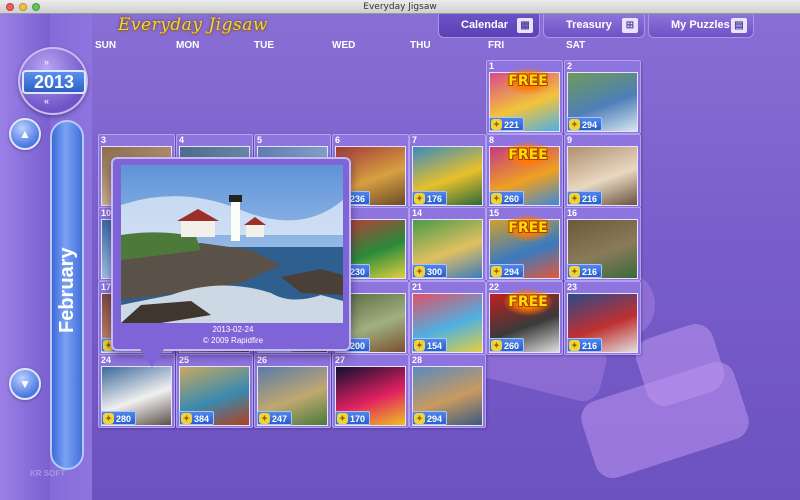 Image resolution: width=800 pixels, height=500 pixels. Describe the element at coordinates (233, 329) in the screenshot. I see `preview-date: 2013-02-24` at that location.